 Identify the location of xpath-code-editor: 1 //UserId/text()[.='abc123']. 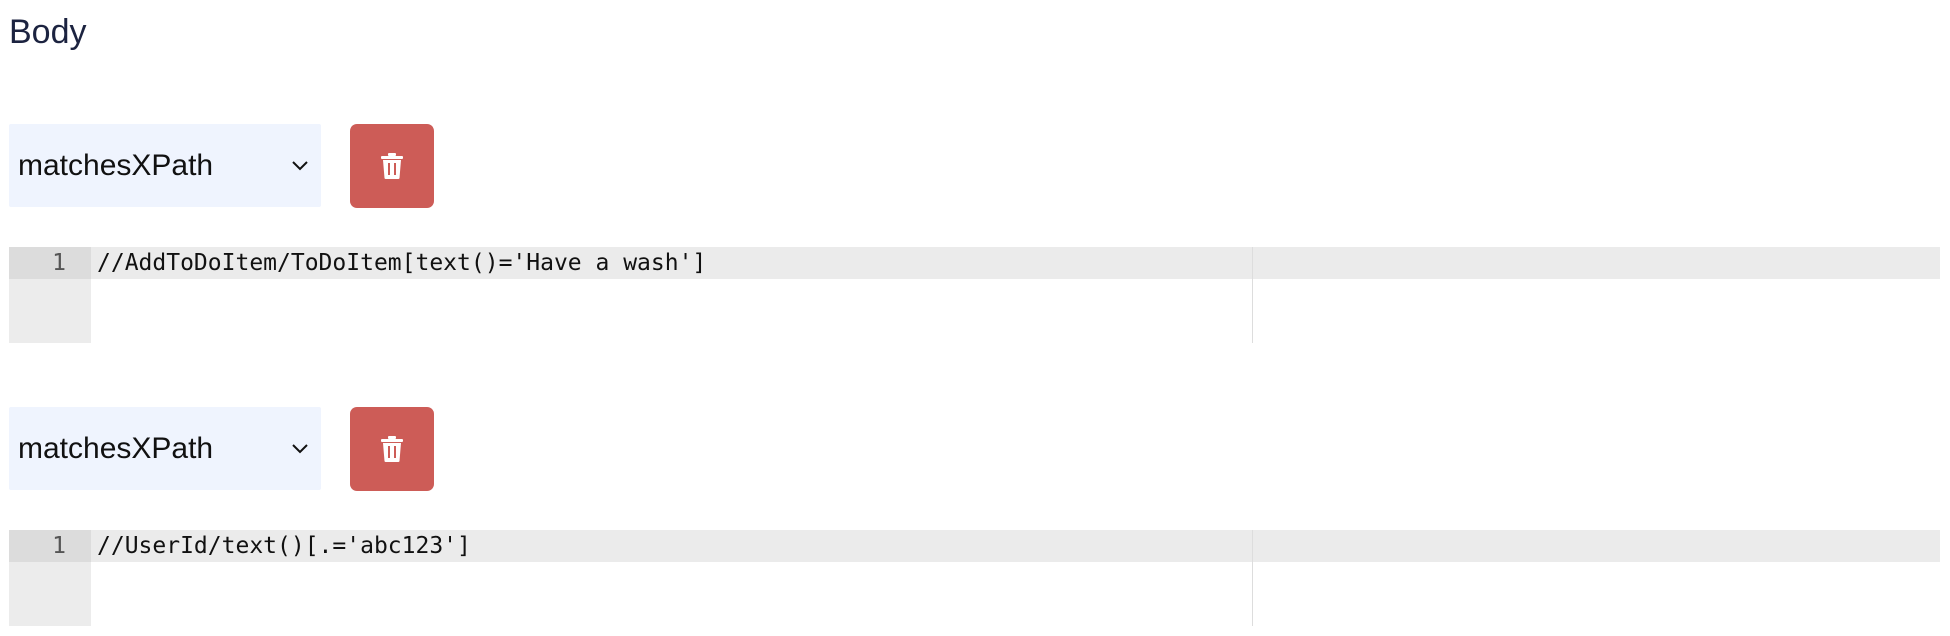
(974, 578).